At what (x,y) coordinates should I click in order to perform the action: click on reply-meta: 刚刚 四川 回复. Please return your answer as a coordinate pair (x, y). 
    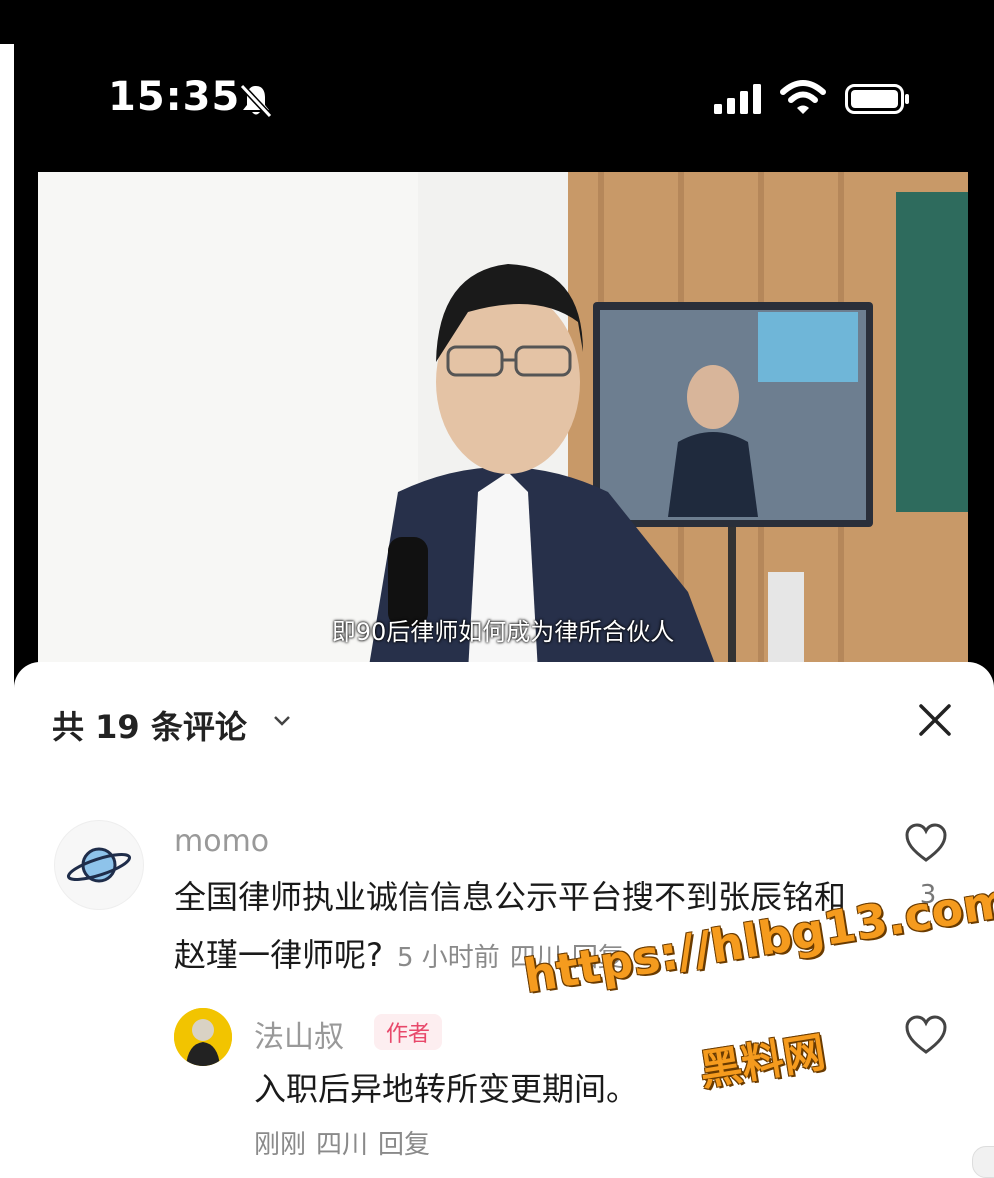
    Looking at the image, I should click on (347, 1142).